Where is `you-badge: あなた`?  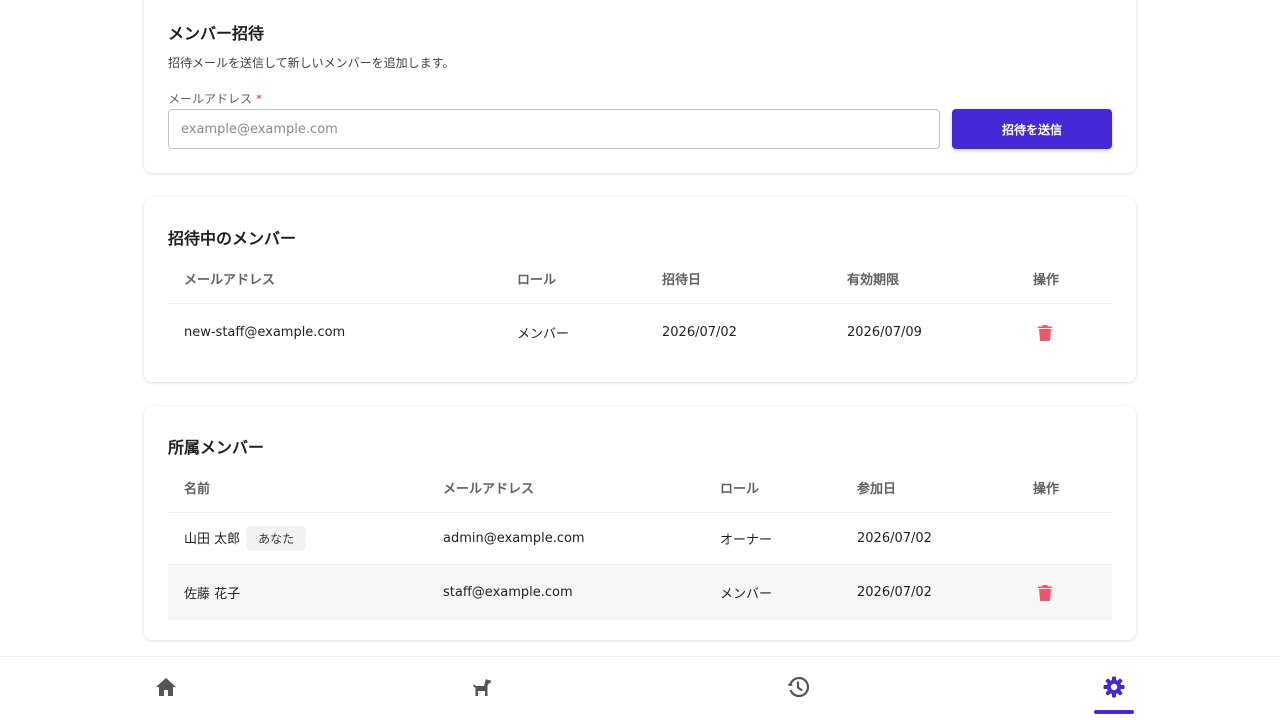
you-badge: あなた is located at coordinates (276, 538).